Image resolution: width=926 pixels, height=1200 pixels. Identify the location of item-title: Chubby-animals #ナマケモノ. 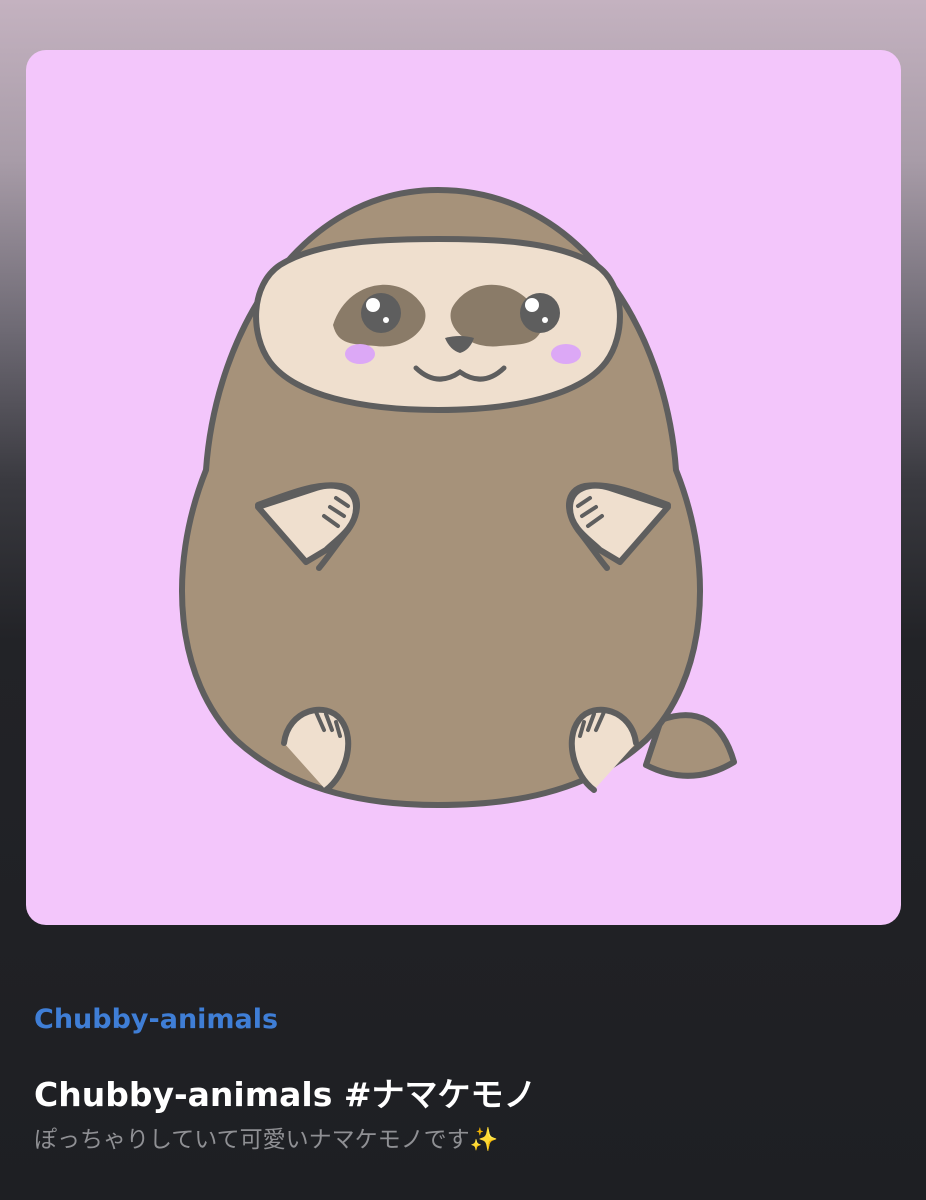
(285, 1094).